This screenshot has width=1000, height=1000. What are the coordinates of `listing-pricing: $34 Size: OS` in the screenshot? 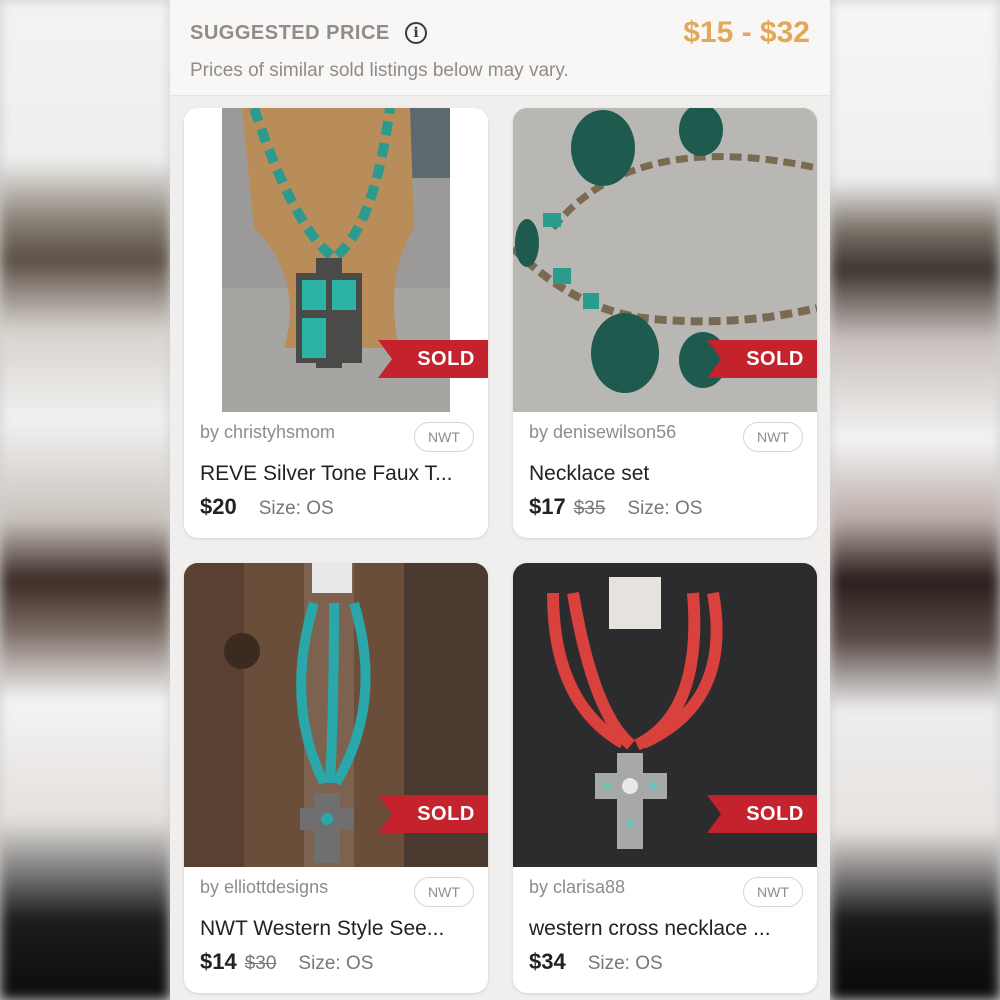 It's located at (596, 962).